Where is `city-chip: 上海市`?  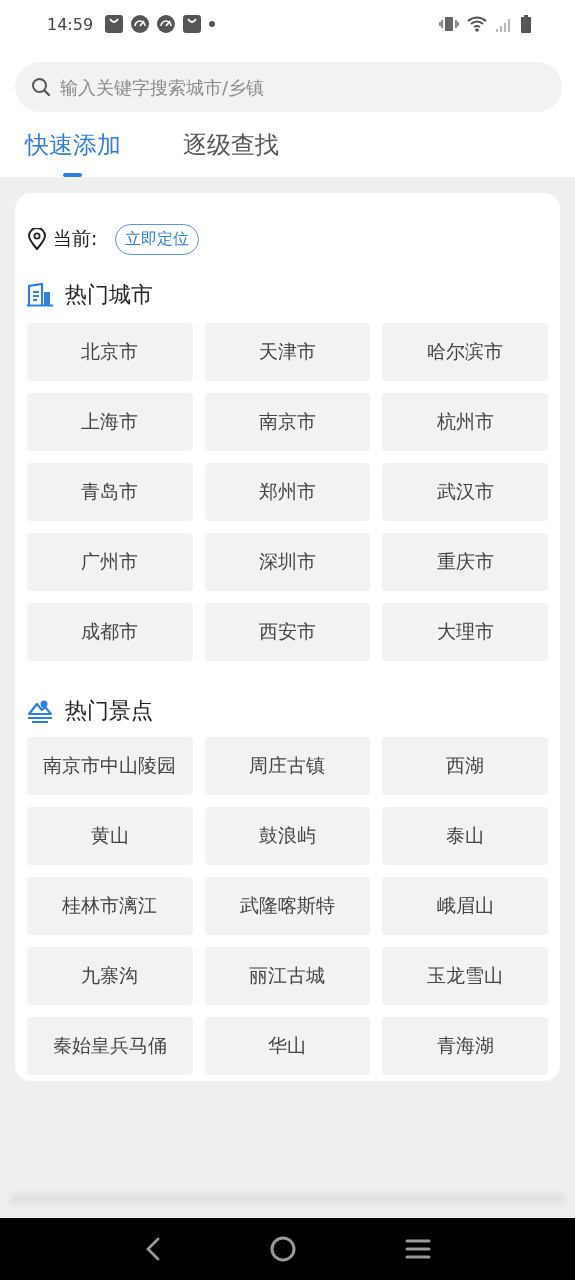
city-chip: 上海市 is located at coordinates (110, 422).